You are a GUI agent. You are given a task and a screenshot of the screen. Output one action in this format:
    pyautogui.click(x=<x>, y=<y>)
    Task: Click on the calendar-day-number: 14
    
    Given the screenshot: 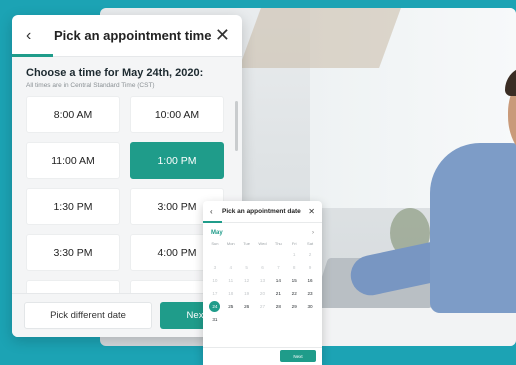 What is the action you would take?
    pyautogui.click(x=278, y=280)
    